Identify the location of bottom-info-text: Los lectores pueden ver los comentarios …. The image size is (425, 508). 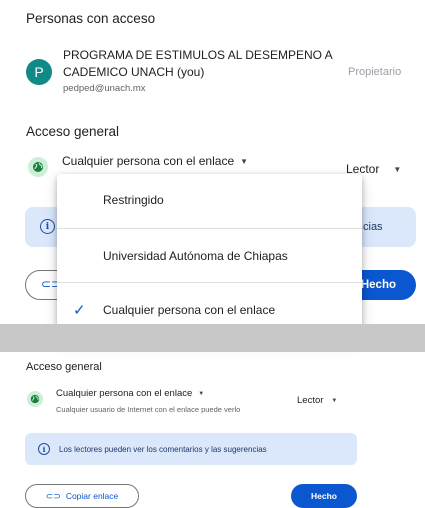
(163, 449).